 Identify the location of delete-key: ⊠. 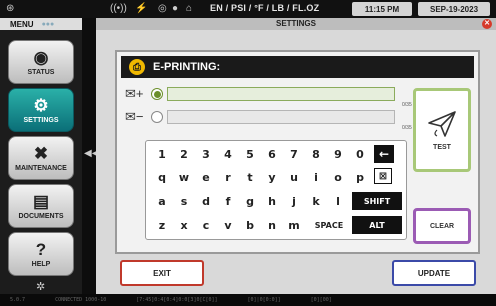
(383, 176).